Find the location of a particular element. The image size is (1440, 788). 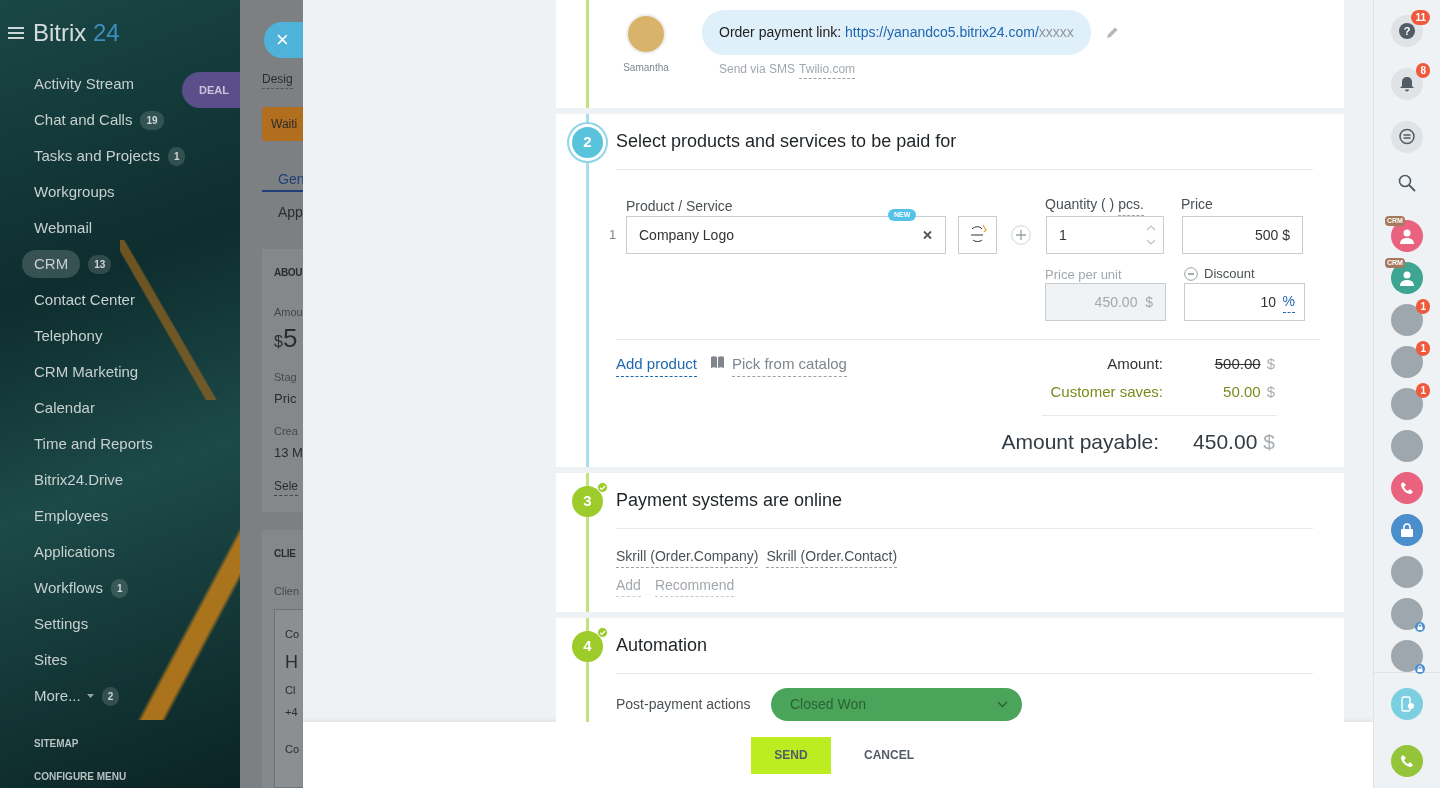

payable-label: Amount payable: is located at coordinates (1080, 442).